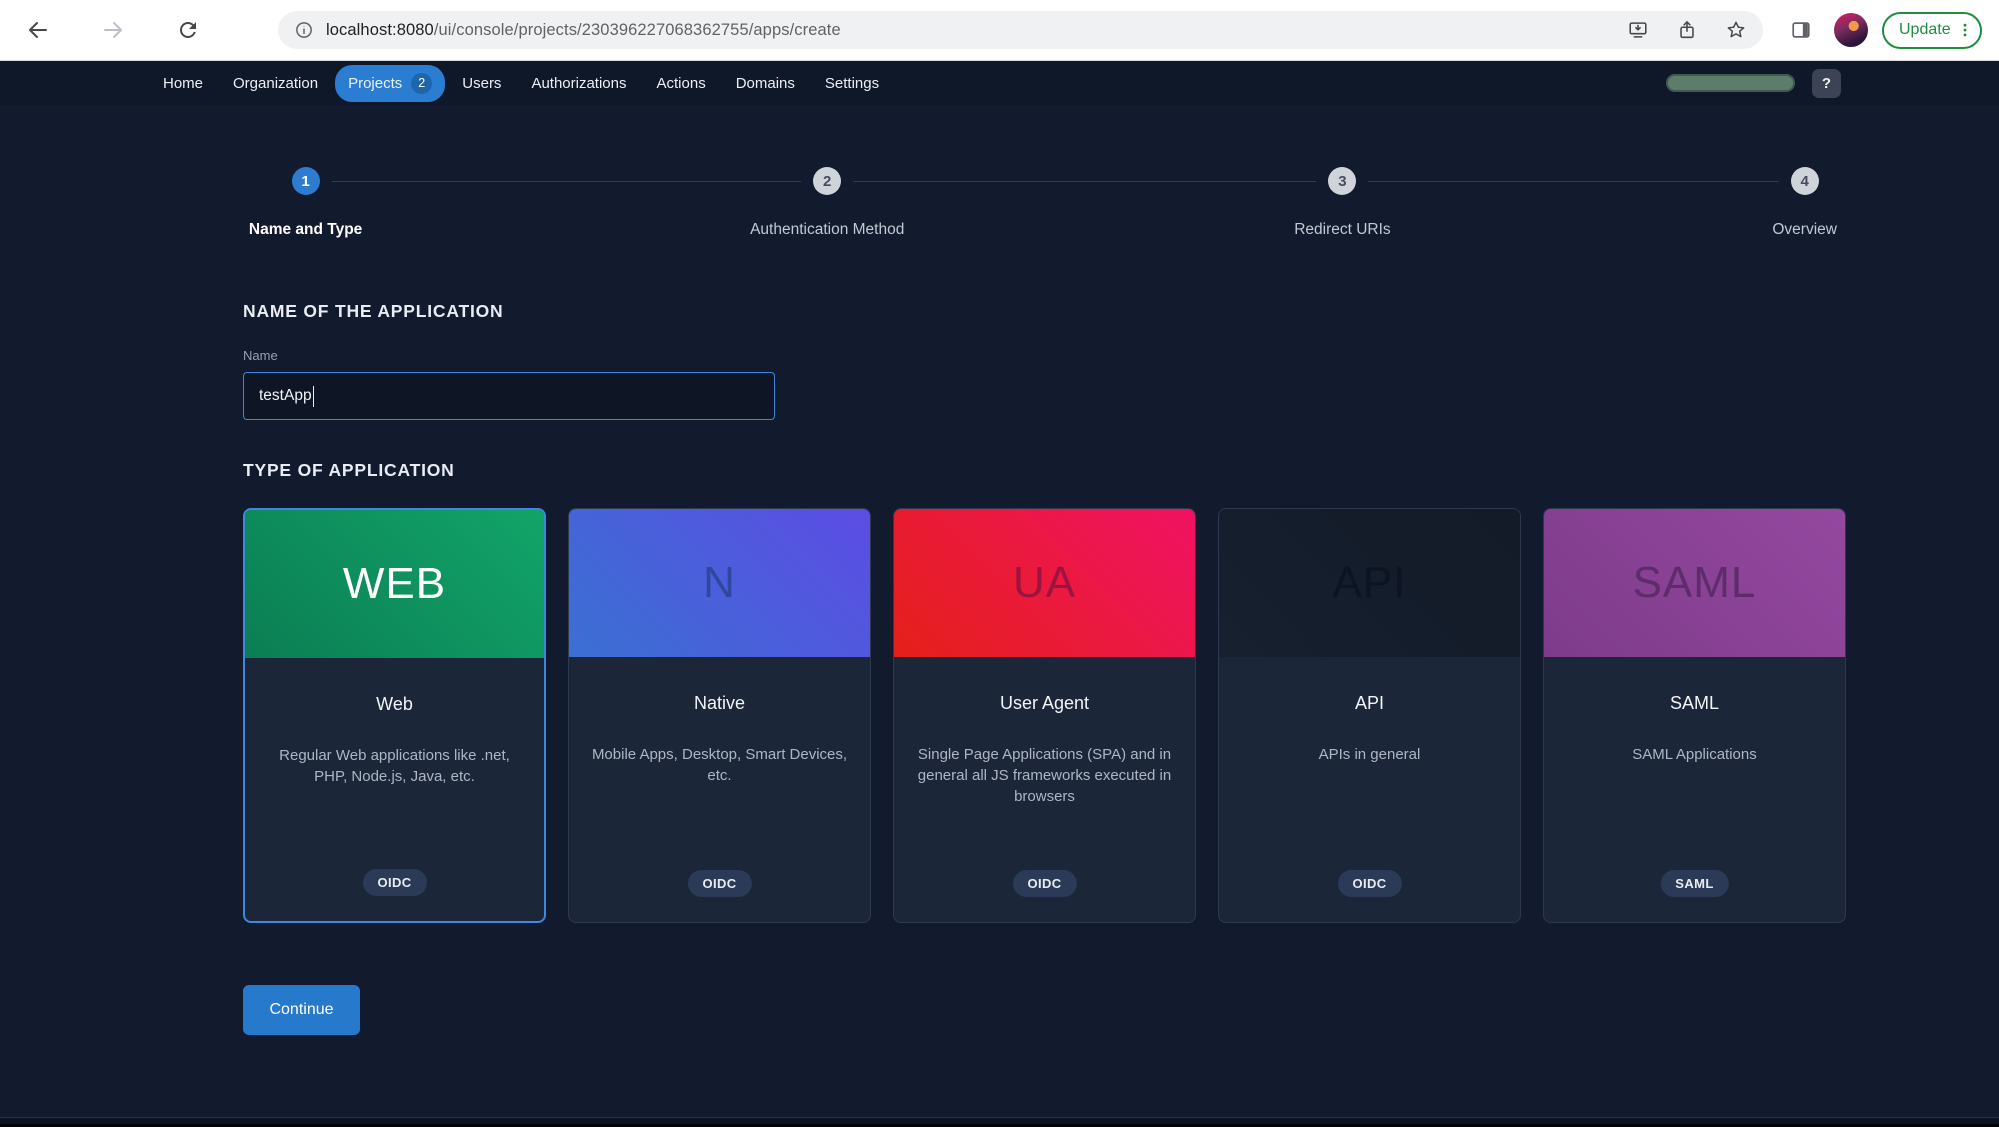 This screenshot has width=1999, height=1127. I want to click on api-card-body: API APIs in general OIDC, so click(1369, 789).